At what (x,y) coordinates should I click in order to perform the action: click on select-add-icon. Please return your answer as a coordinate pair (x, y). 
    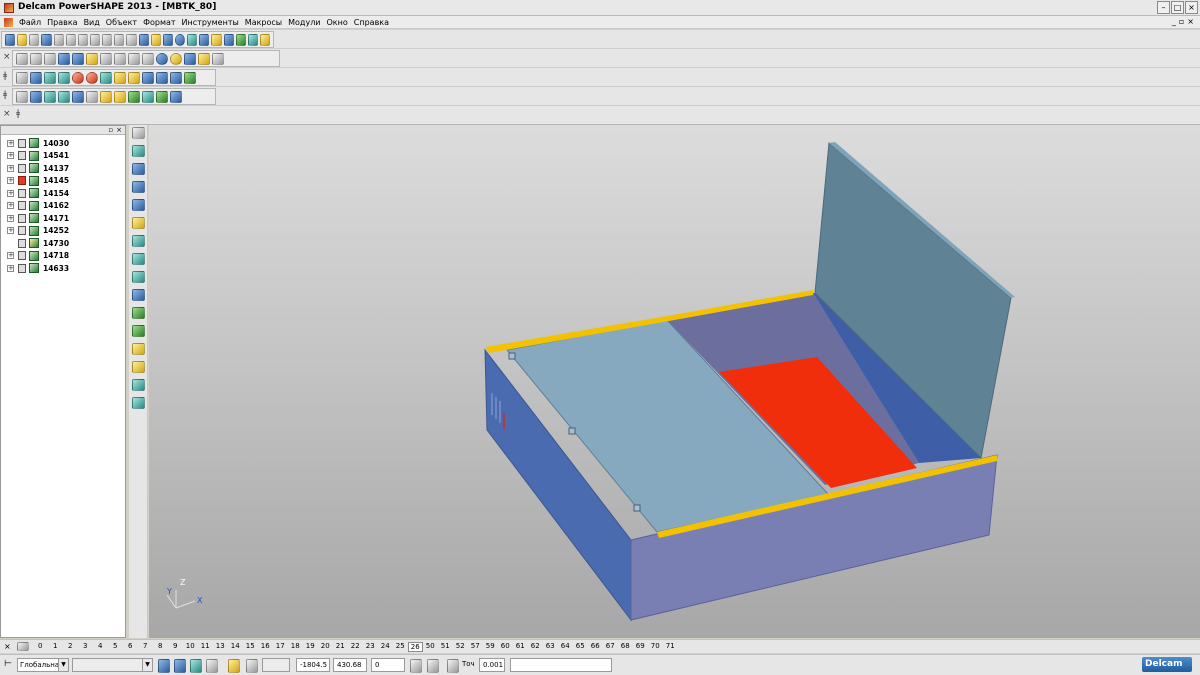
    Looking at the image, I should click on (138, 187).